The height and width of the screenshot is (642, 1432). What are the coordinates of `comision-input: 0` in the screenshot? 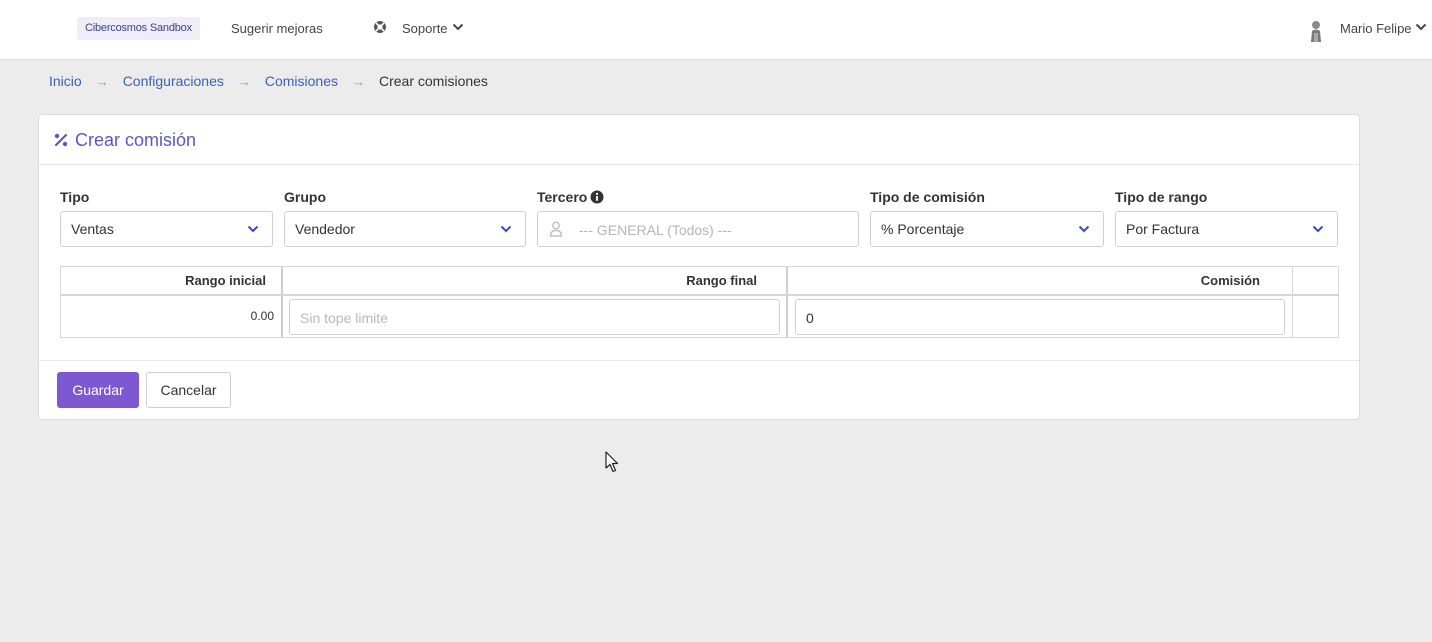 It's located at (1040, 317).